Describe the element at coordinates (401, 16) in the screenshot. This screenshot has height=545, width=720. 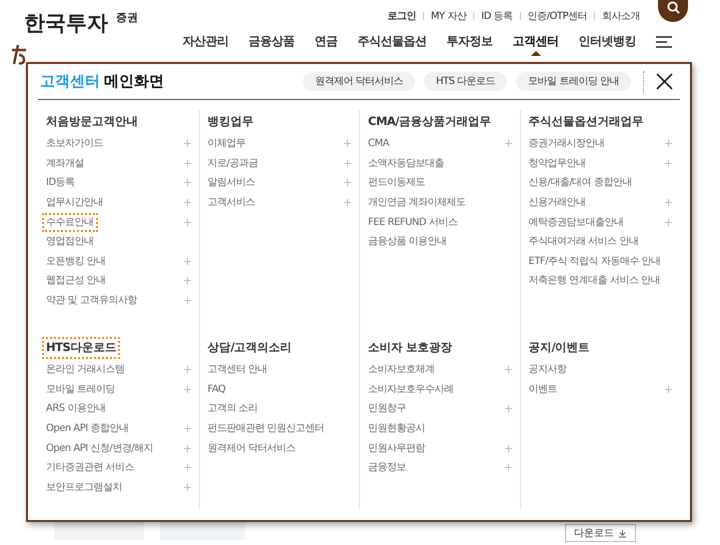
I see `top-link: 로그인` at that location.